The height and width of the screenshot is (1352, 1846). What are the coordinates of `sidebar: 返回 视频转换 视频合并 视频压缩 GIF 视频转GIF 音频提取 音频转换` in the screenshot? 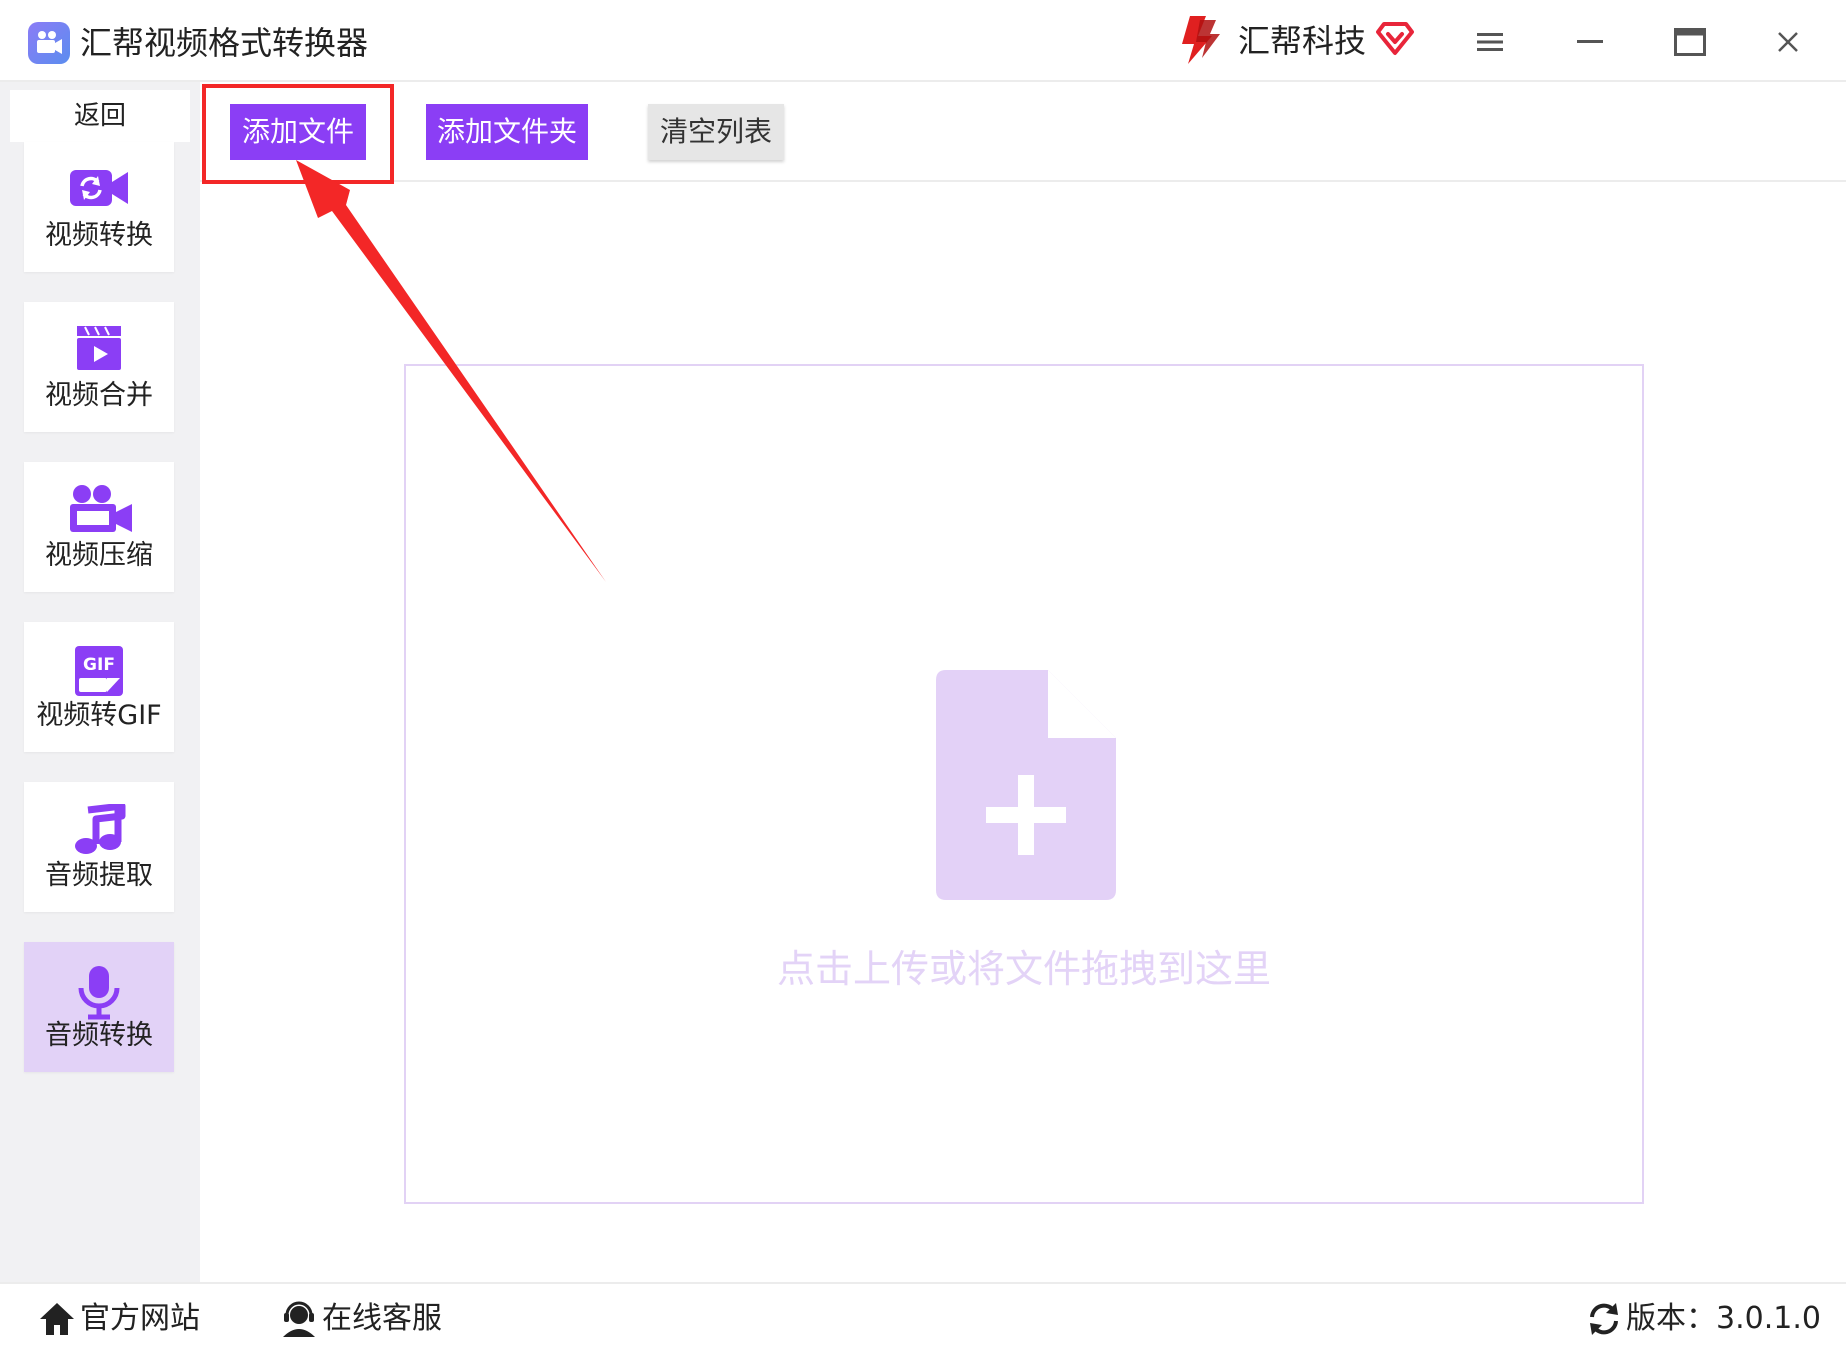 It's located at (100, 682).